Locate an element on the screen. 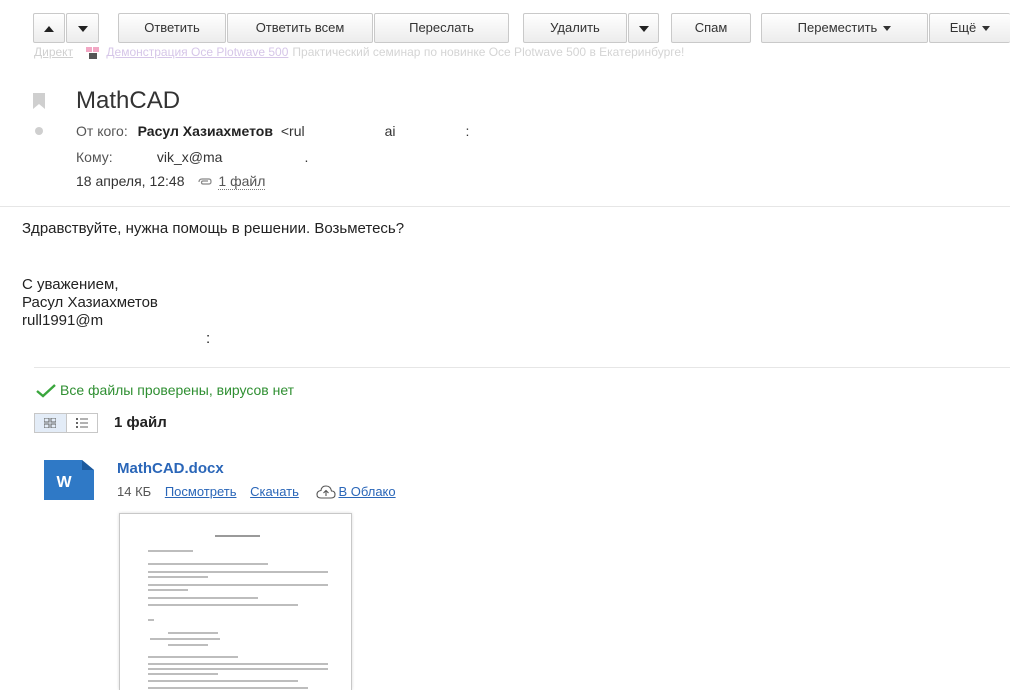 The width and height of the screenshot is (1010, 690). to-row: Кому: vik_x@ma. is located at coordinates (192, 157).